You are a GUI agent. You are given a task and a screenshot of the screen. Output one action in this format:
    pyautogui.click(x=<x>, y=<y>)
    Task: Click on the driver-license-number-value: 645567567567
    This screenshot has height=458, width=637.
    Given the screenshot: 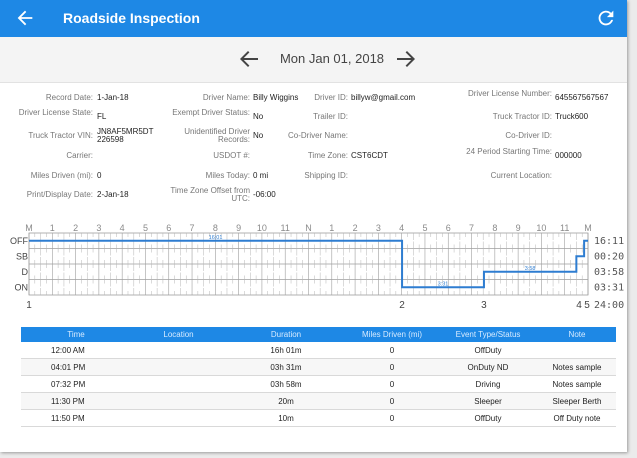 What is the action you would take?
    pyautogui.click(x=582, y=97)
    